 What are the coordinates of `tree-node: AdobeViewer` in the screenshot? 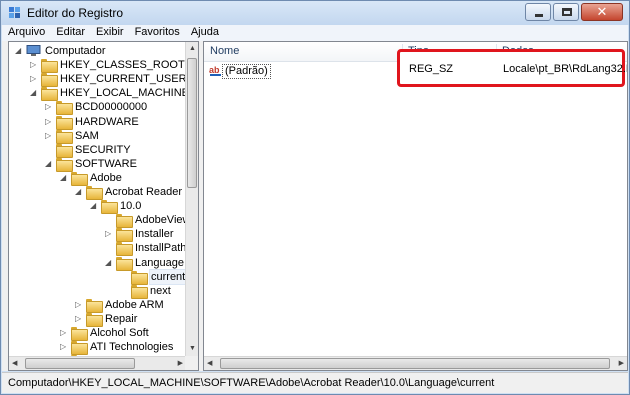 It's located at (103, 221).